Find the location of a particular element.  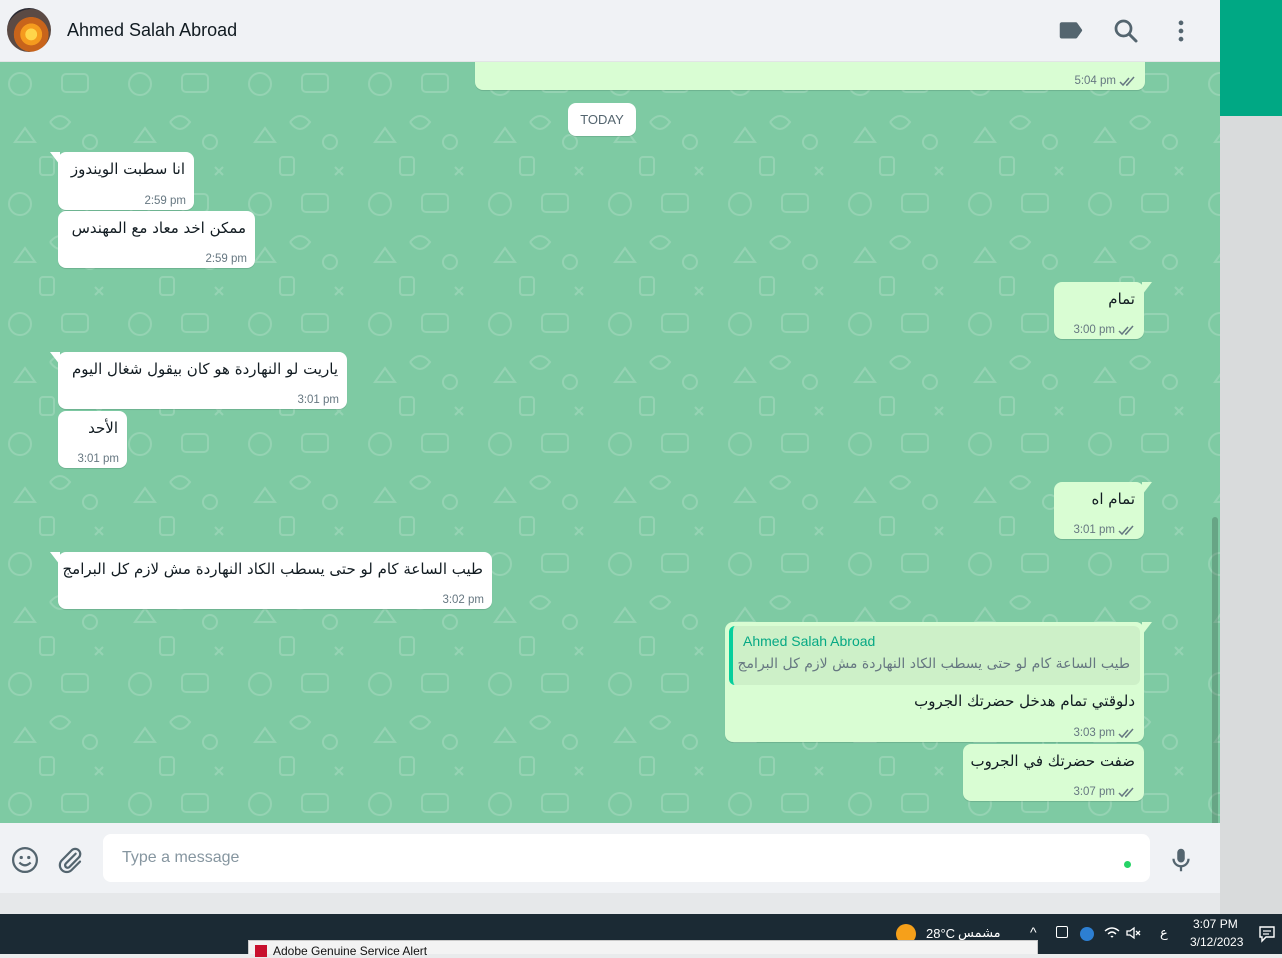

message-time: 3:00 pm is located at coordinates (1094, 330).